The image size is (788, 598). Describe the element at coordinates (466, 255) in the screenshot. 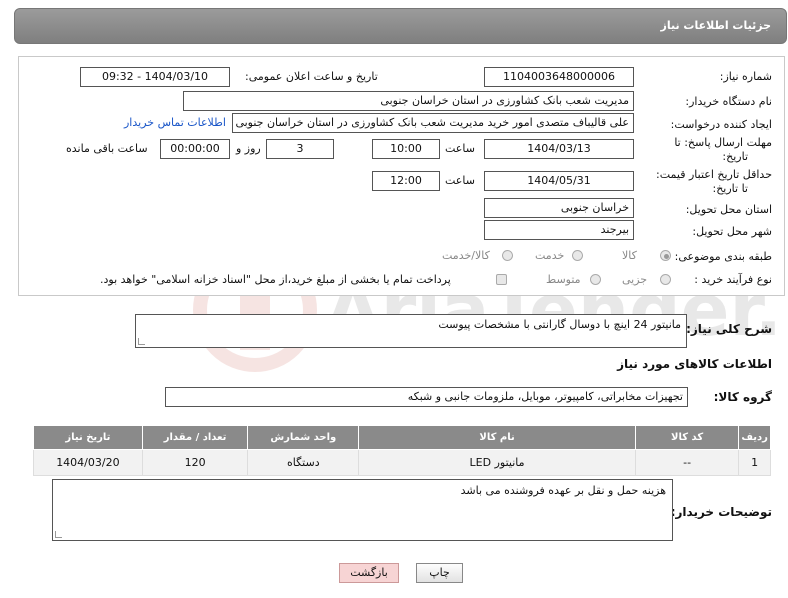

I see `category-both-label: کالا/خدمت` at that location.